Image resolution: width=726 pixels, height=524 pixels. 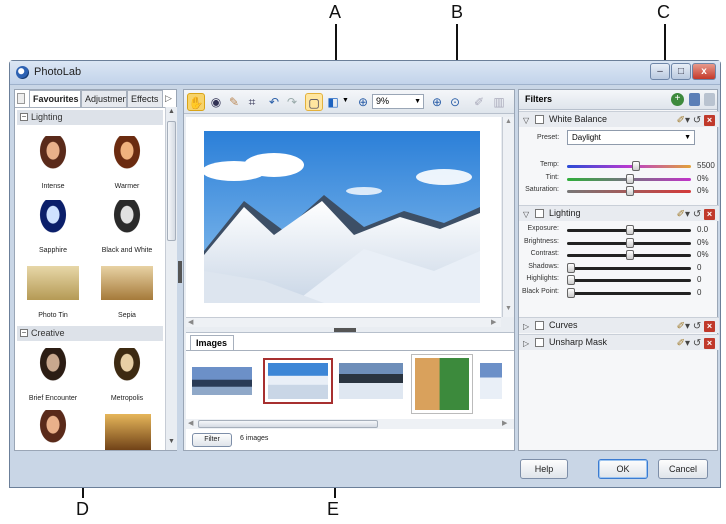 I want to click on retouch-tool-icon: ✎, so click(x=234, y=102).